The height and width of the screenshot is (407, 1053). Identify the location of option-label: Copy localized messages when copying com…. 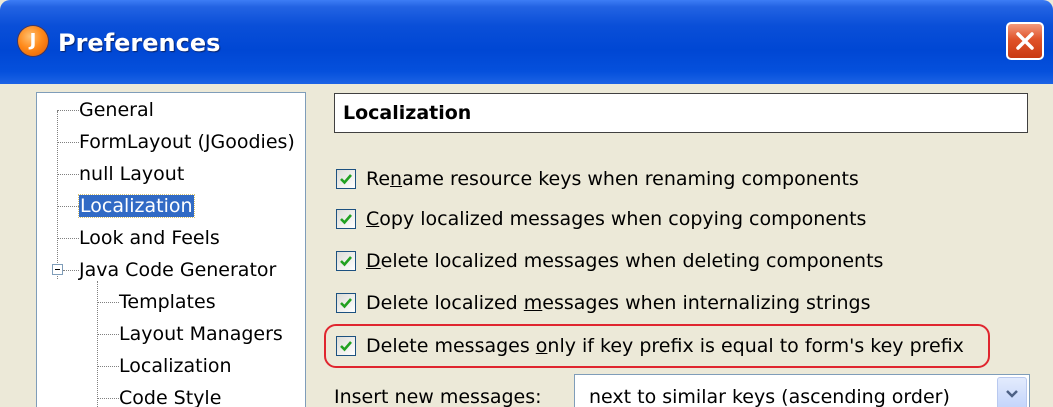
(616, 219).